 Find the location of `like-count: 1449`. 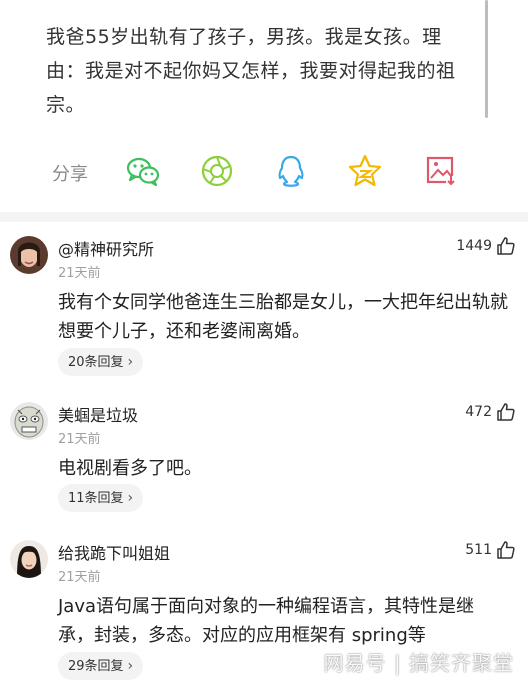

like-count: 1449 is located at coordinates (474, 246).